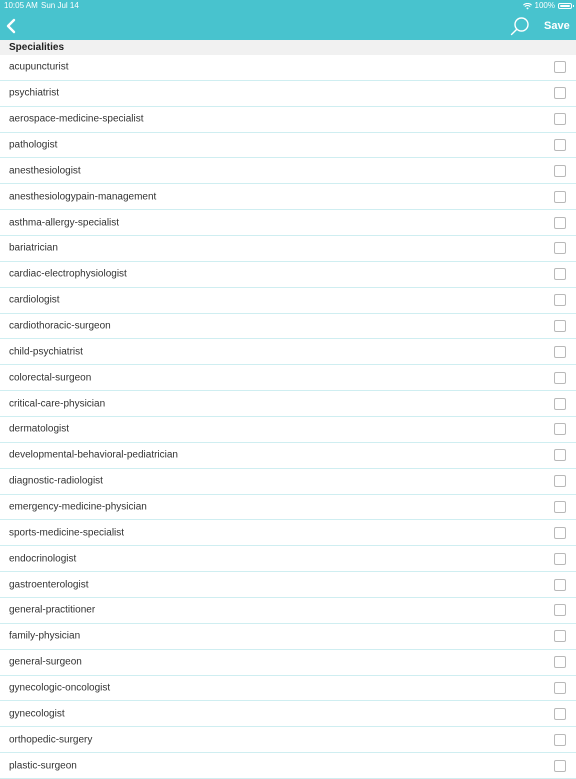 This screenshot has width=576, height=779. What do you see at coordinates (520, 26) in the screenshot?
I see `search-icon` at bounding box center [520, 26].